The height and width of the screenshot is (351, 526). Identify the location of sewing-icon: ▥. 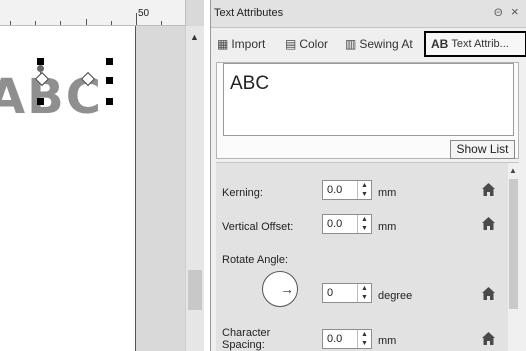
(351, 44).